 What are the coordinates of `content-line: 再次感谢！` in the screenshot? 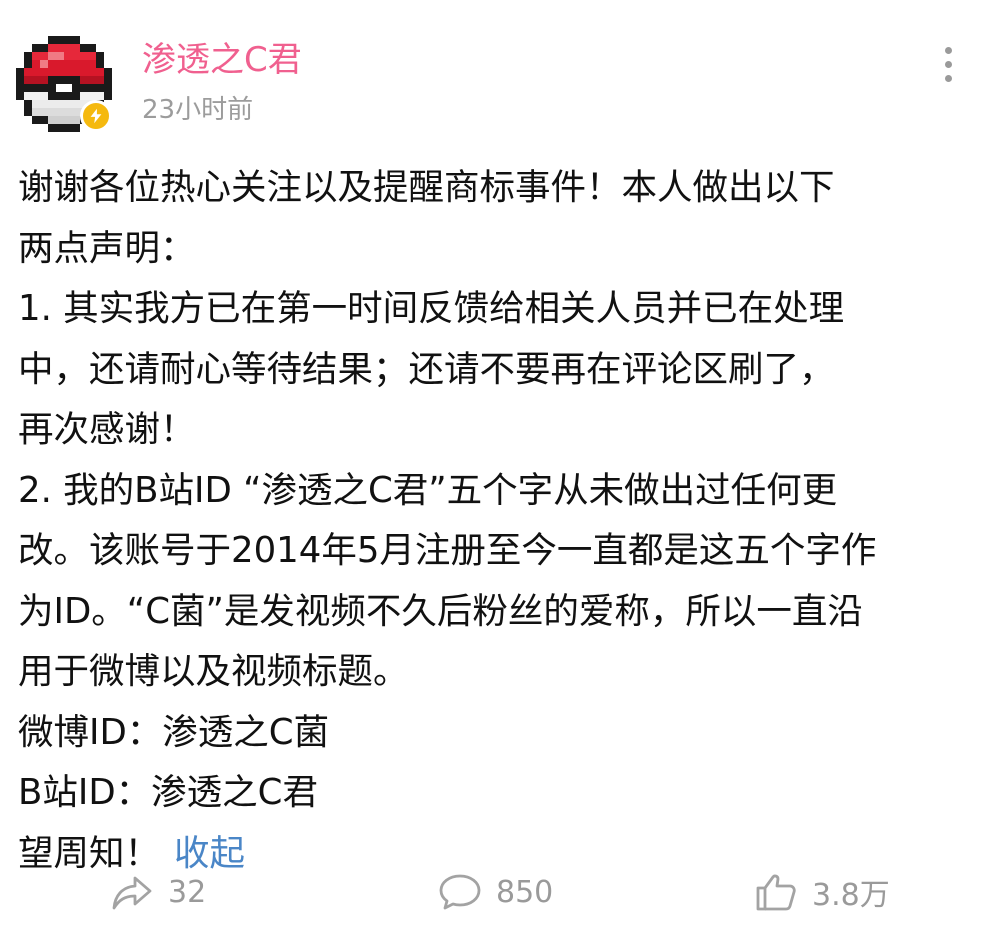 It's located at (107, 429).